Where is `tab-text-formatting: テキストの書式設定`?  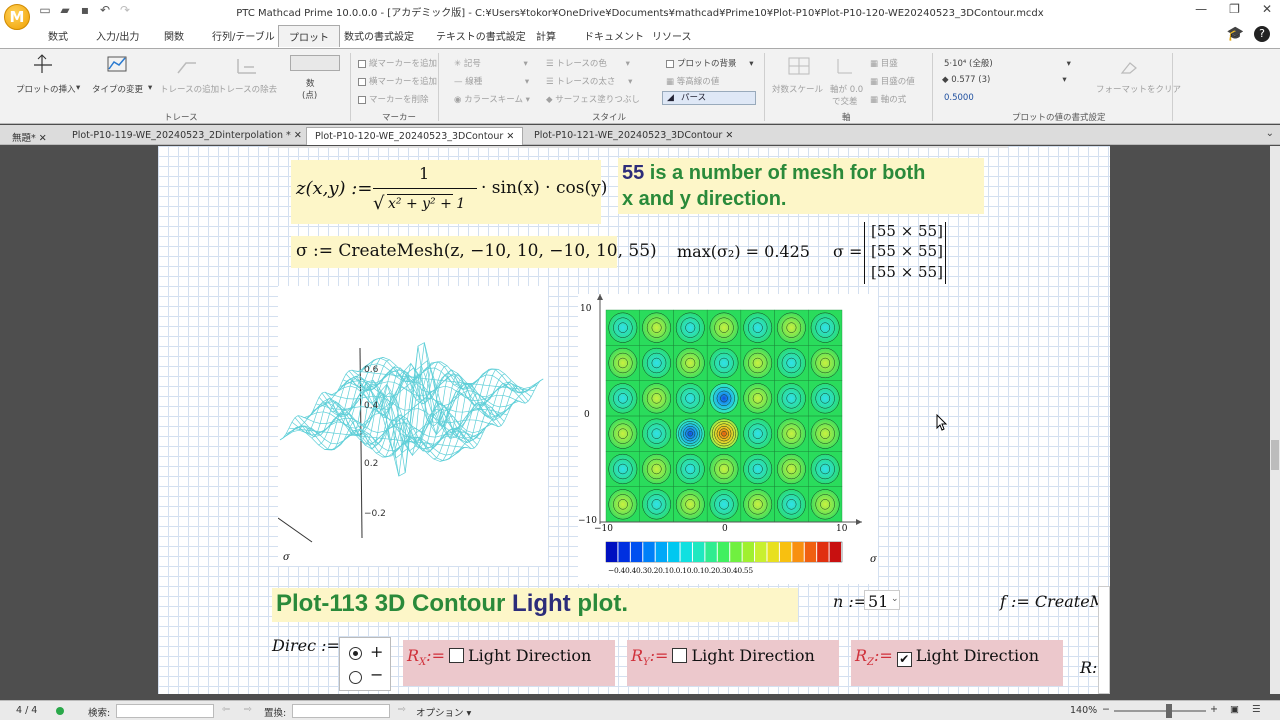
tab-text-formatting: テキストの書式設定 is located at coordinates (481, 35).